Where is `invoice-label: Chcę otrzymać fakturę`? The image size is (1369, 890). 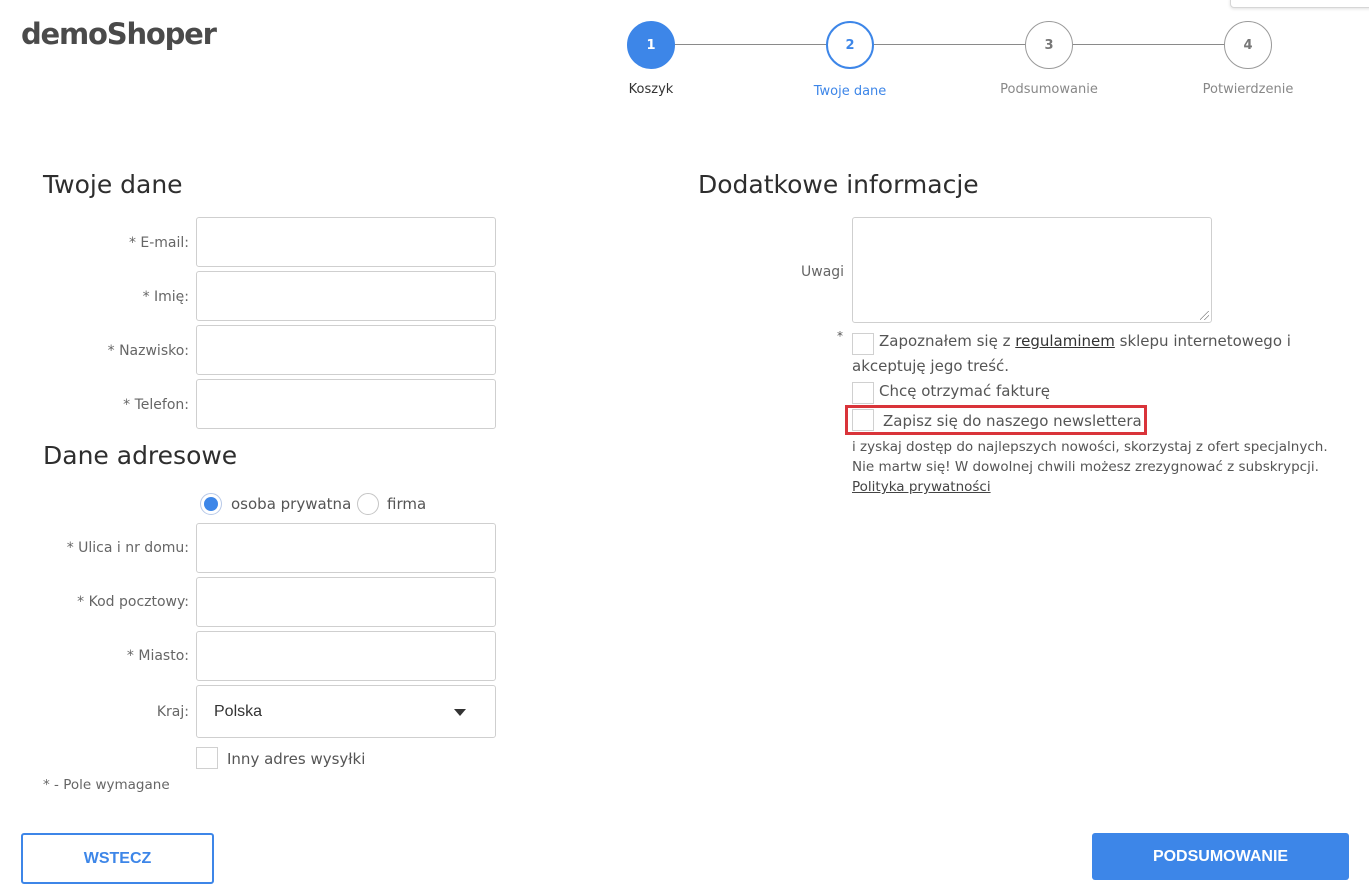 invoice-label: Chcę otrzymać fakturę is located at coordinates (964, 391).